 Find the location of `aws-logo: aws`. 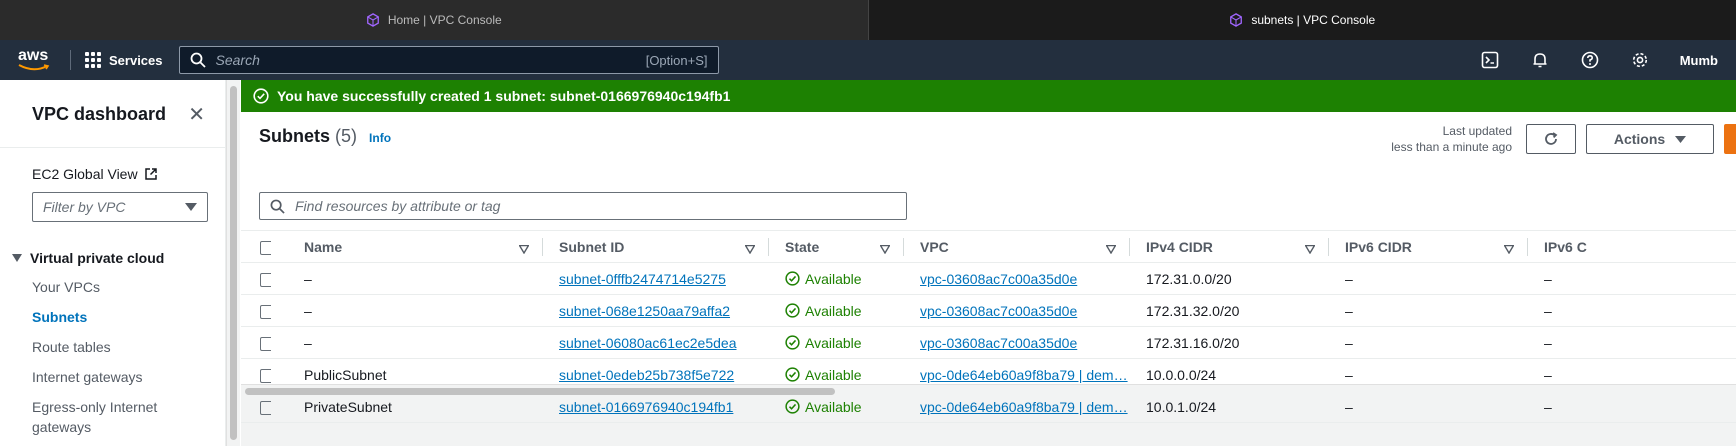

aws-logo: aws is located at coordinates (35, 60).